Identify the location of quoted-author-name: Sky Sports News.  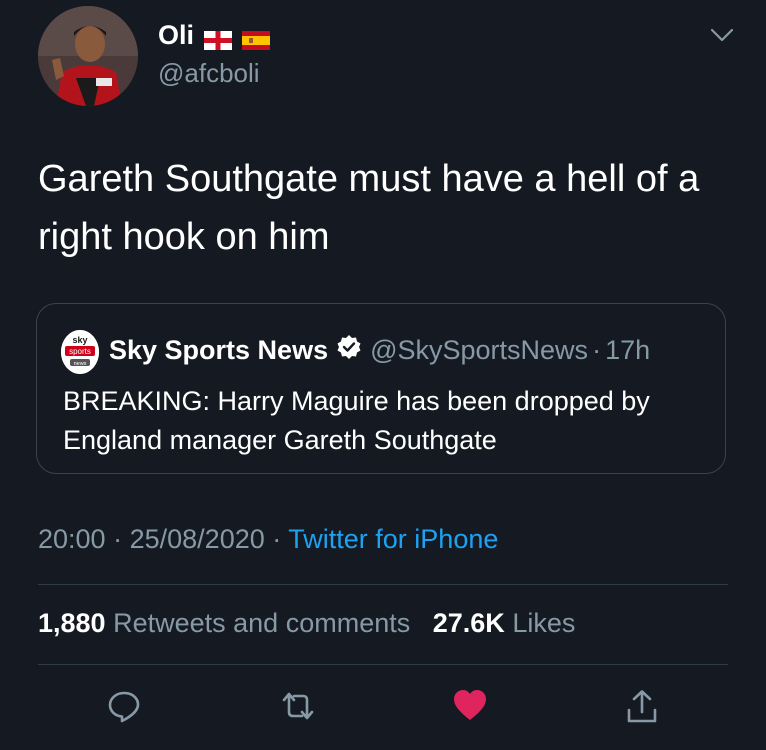
(219, 350).